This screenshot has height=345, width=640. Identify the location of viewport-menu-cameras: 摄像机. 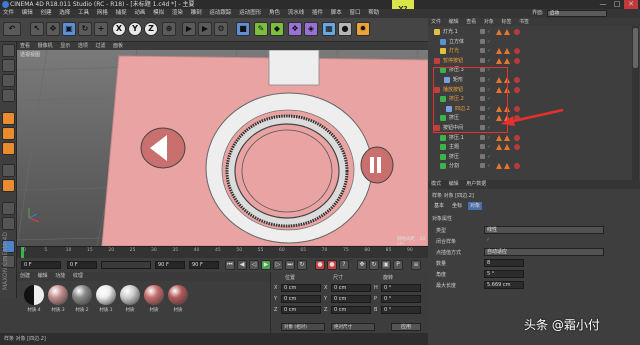
(45, 46).